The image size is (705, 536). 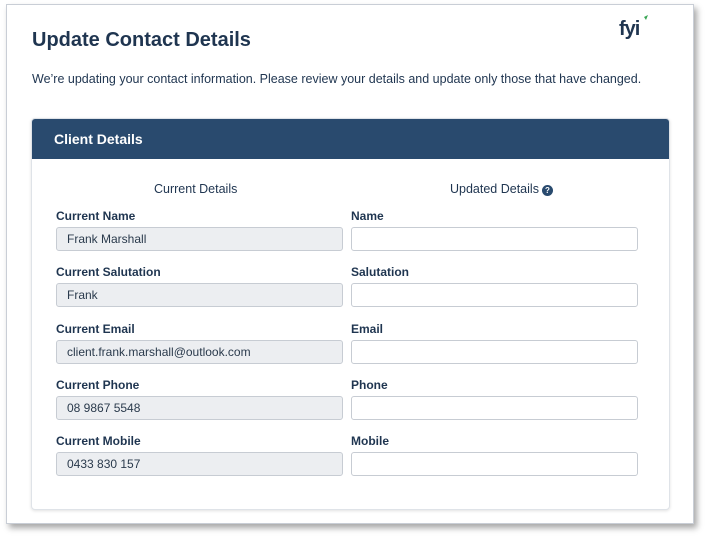 I want to click on salutation-label: Salutation, so click(x=380, y=272).